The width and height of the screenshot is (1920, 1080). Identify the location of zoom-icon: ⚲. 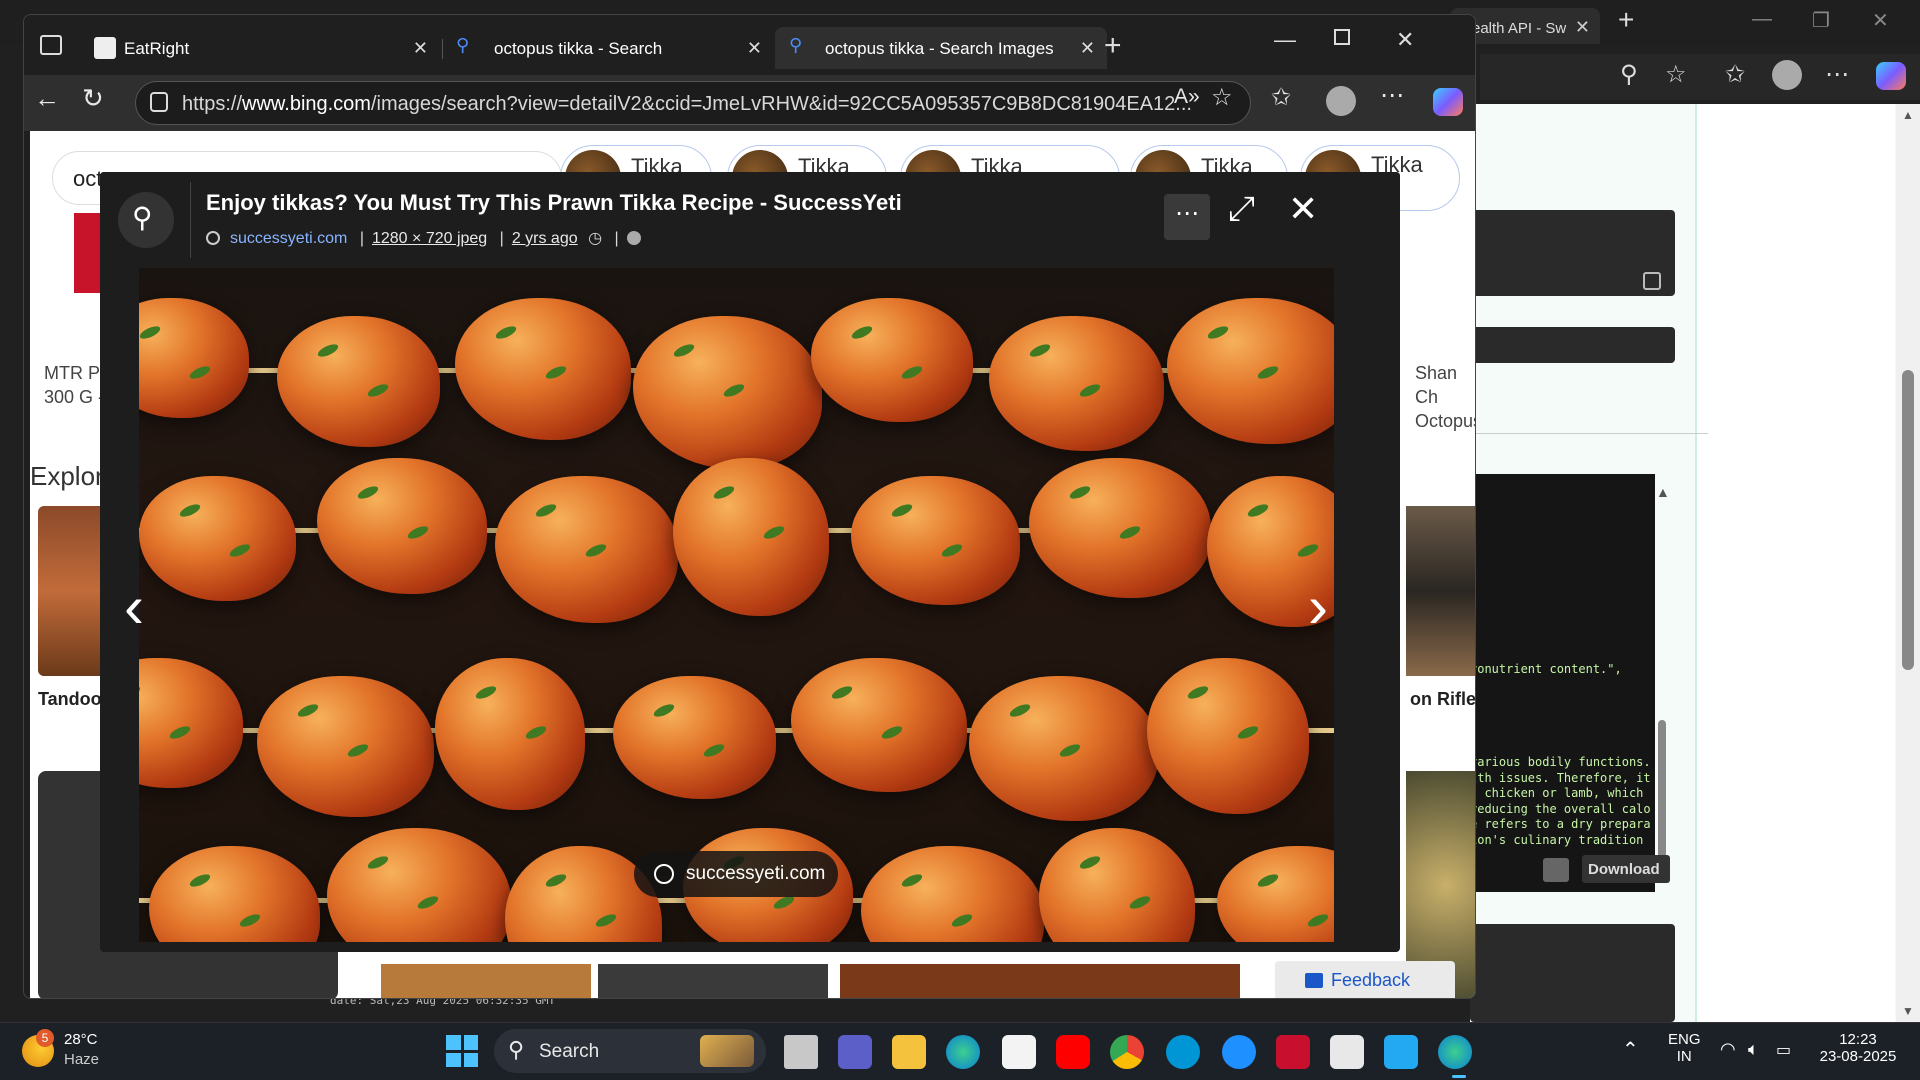
(1629, 74).